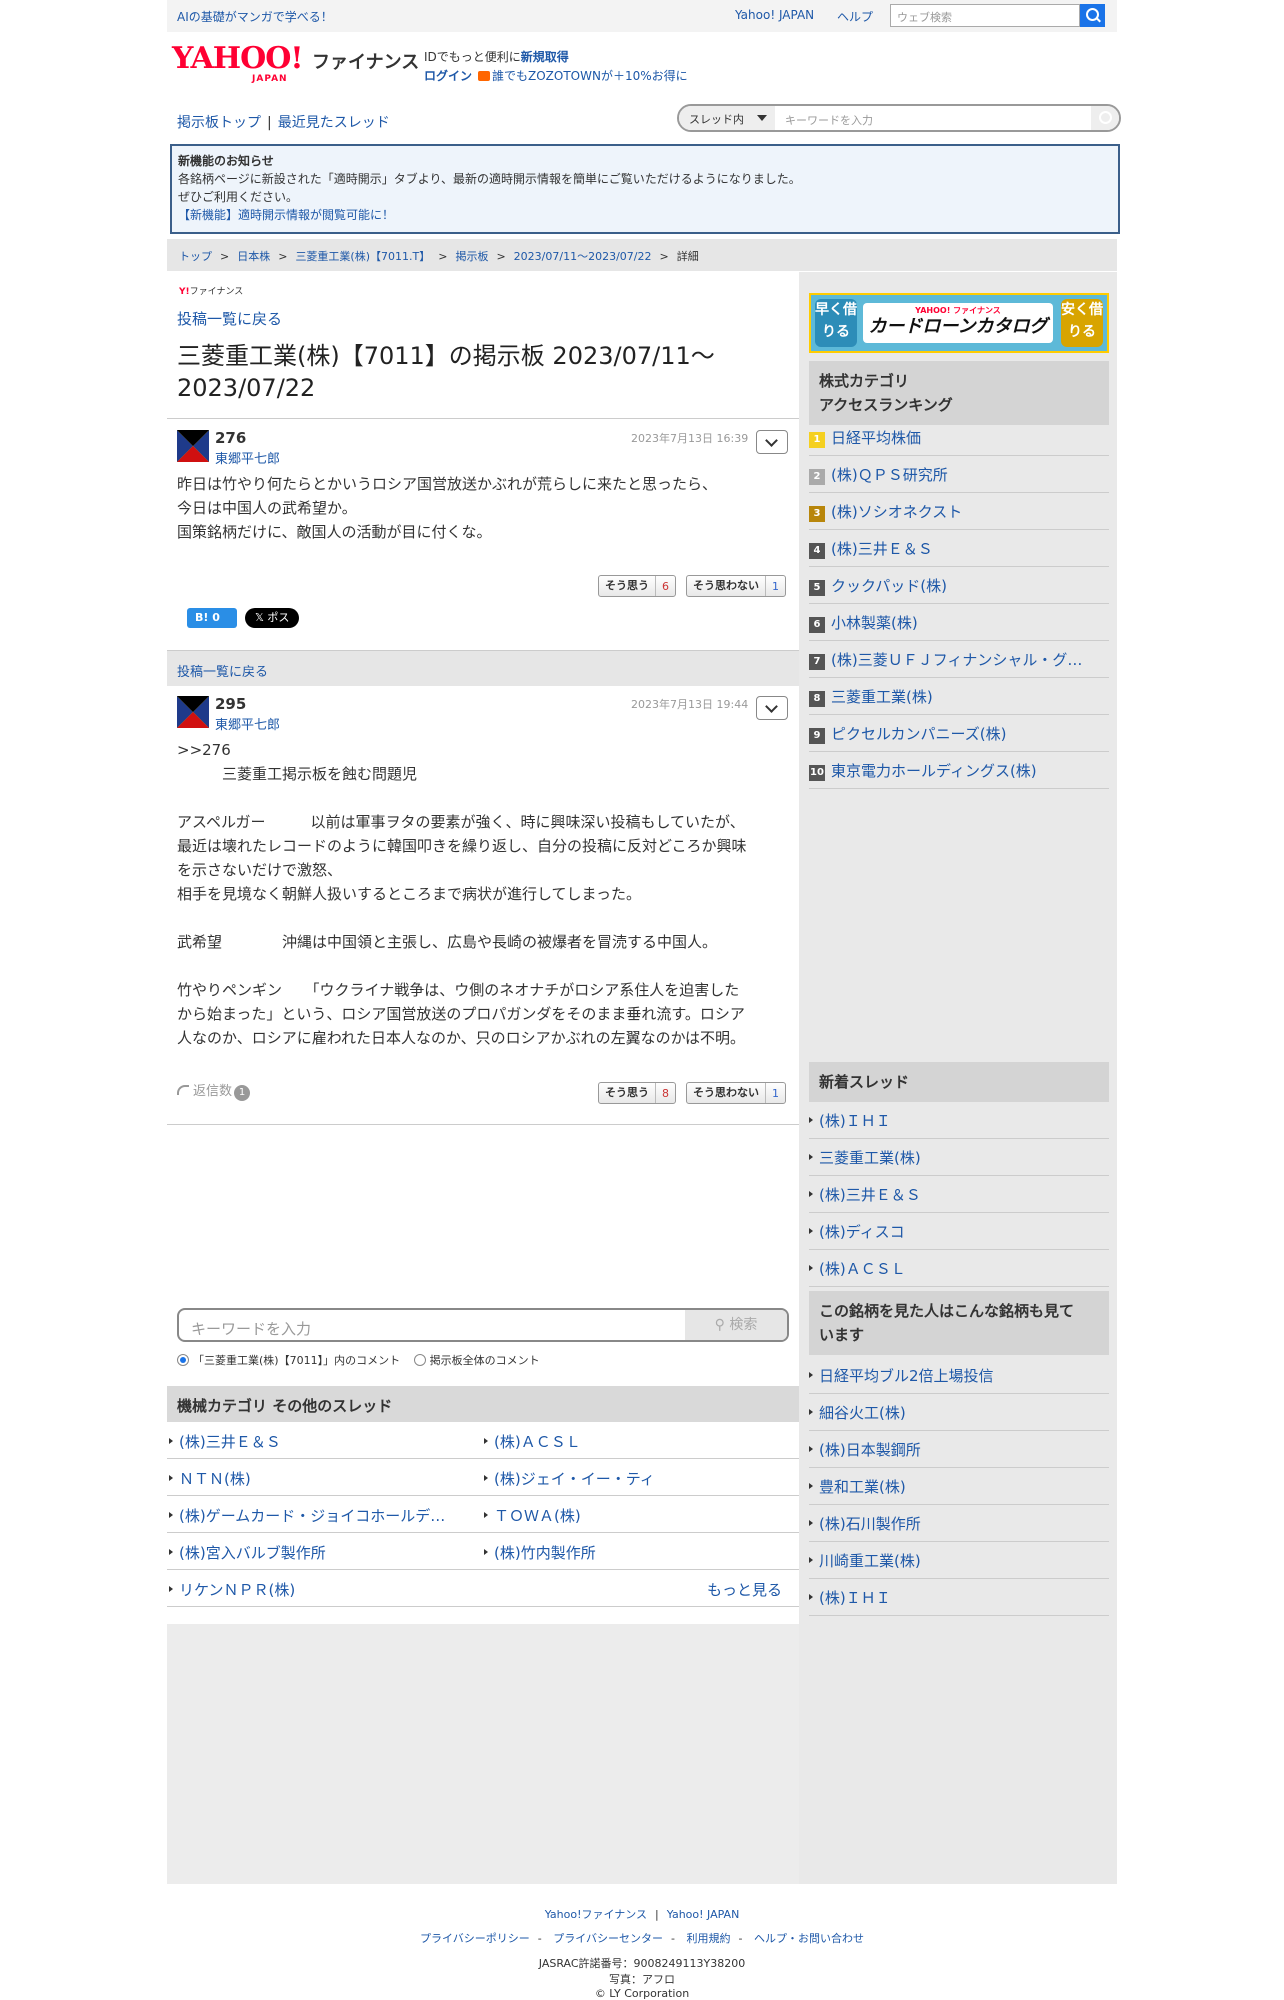  Describe the element at coordinates (959, 733) in the screenshot. I see `ranking-item: 9 ピクセルカンパニーズ(株)` at that location.